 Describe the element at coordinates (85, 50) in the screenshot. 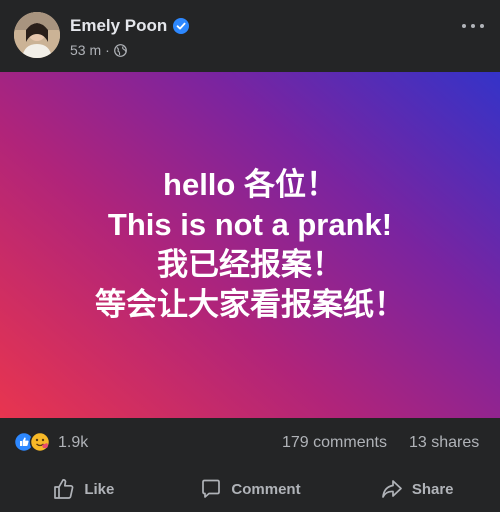

I see `post-time: 53 m` at that location.